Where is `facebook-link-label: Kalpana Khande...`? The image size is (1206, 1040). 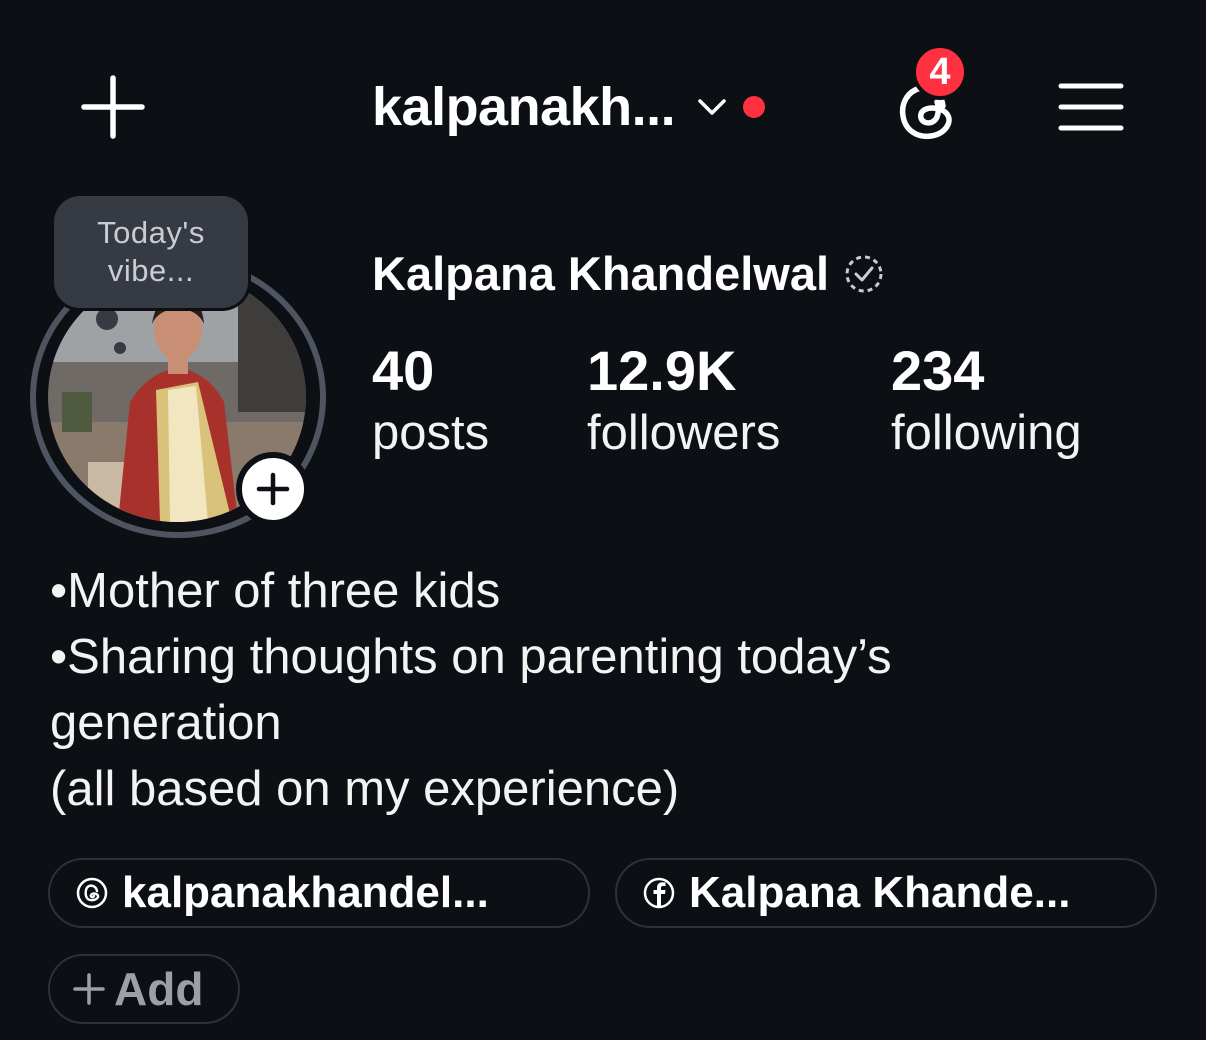
facebook-link-label: Kalpana Khande... is located at coordinates (880, 892).